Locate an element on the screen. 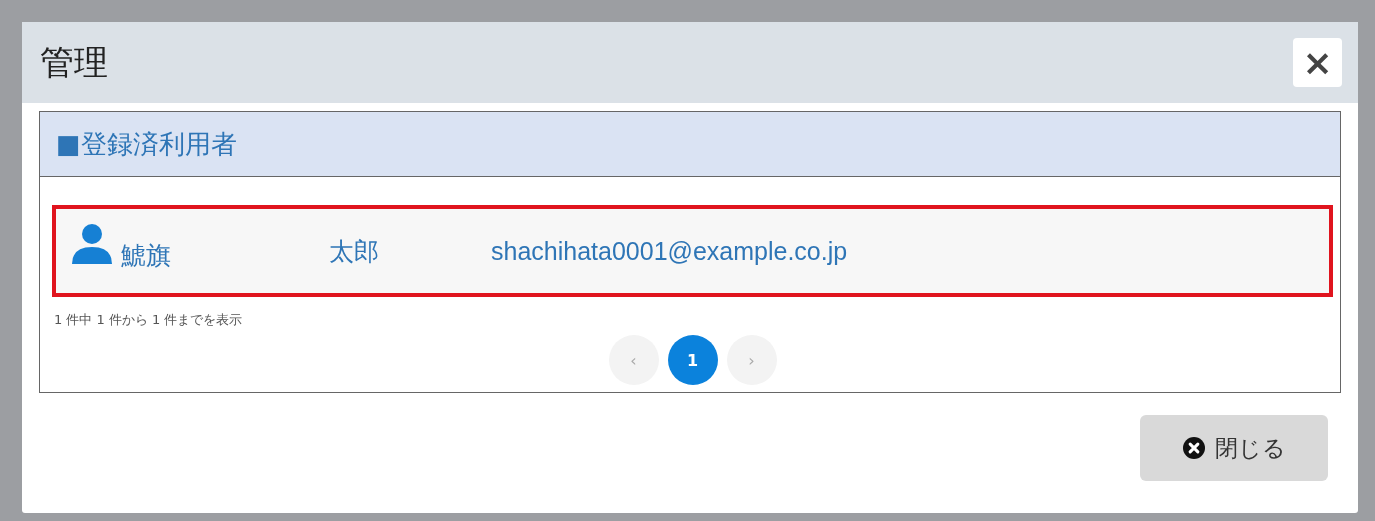  dialog-title: 管理 is located at coordinates (74, 62).